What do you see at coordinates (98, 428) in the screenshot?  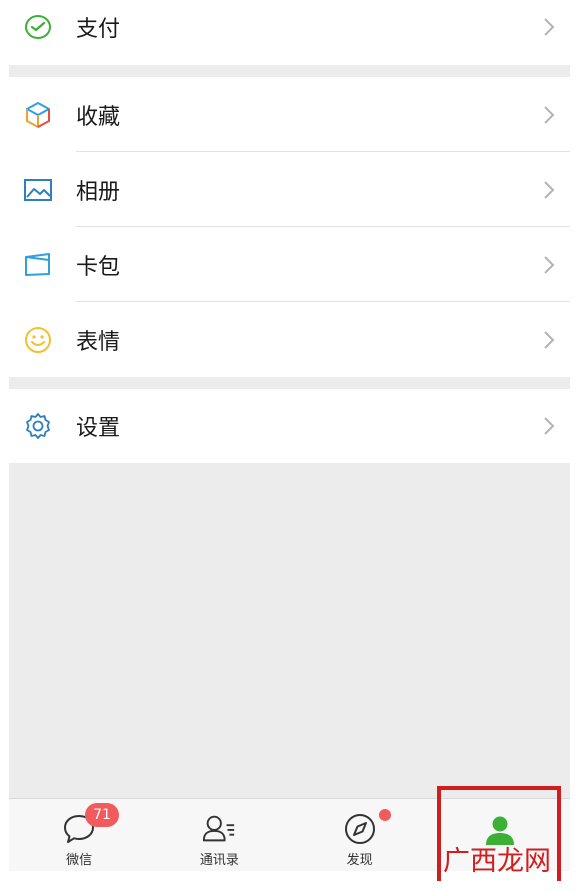 I see `menu-item-label: 设置` at bounding box center [98, 428].